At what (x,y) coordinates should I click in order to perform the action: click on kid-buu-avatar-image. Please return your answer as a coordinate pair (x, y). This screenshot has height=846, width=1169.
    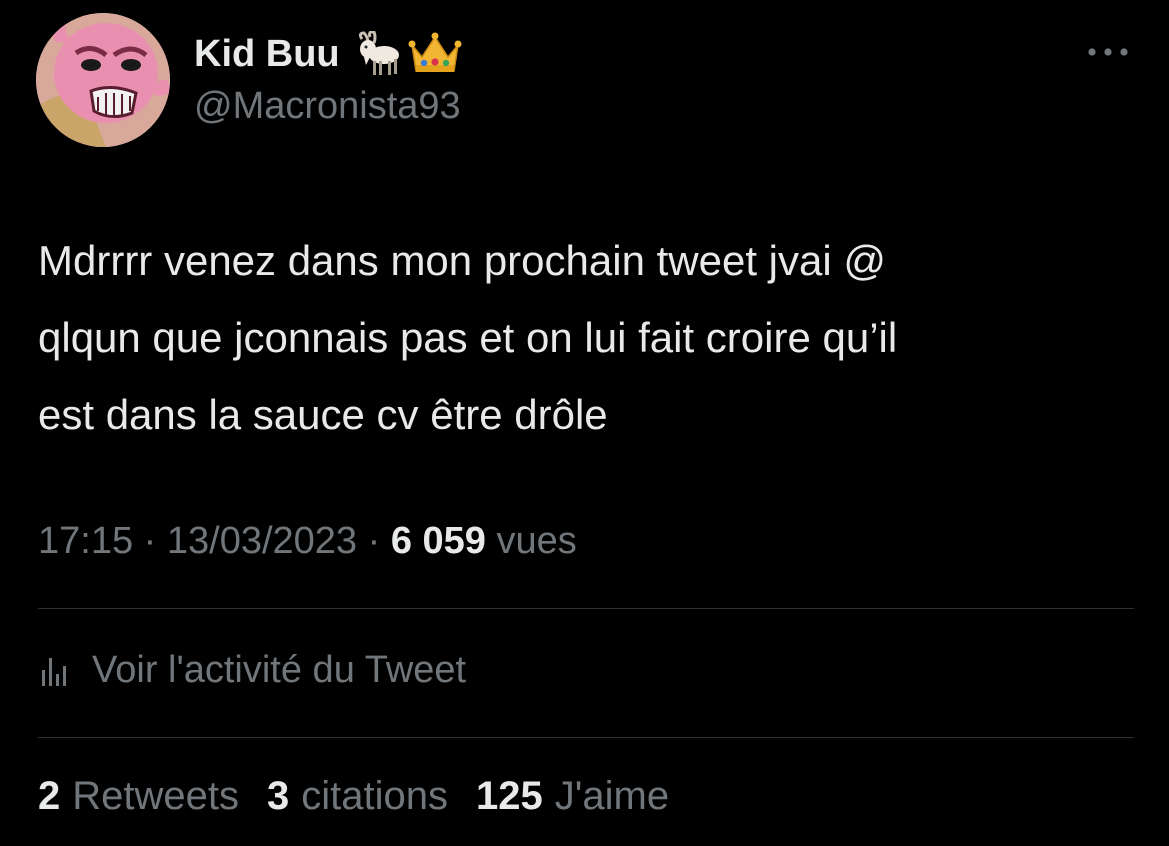
    Looking at the image, I should click on (103, 80).